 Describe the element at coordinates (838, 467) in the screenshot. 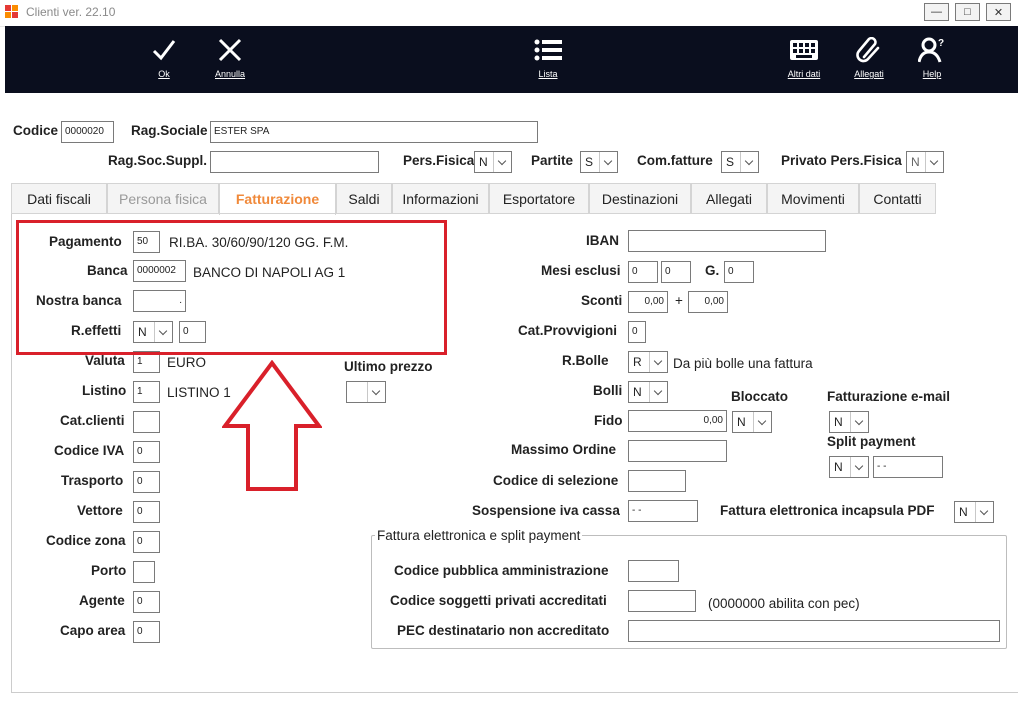

I see `split-payment-value: N` at that location.